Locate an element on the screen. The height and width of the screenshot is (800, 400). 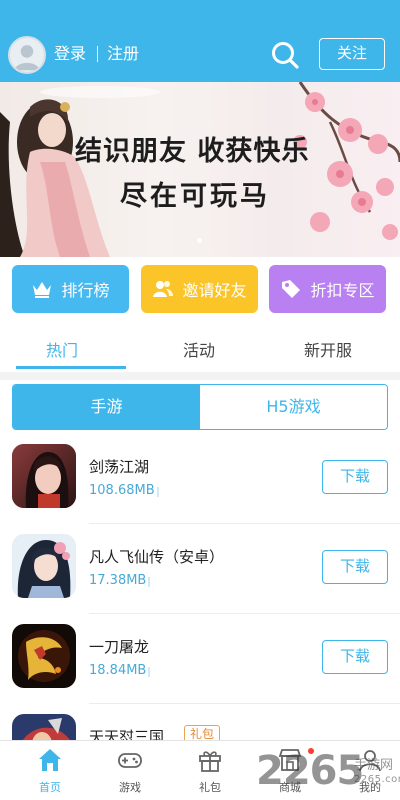
ranking-label: 排行榜 is located at coordinates (85, 290).